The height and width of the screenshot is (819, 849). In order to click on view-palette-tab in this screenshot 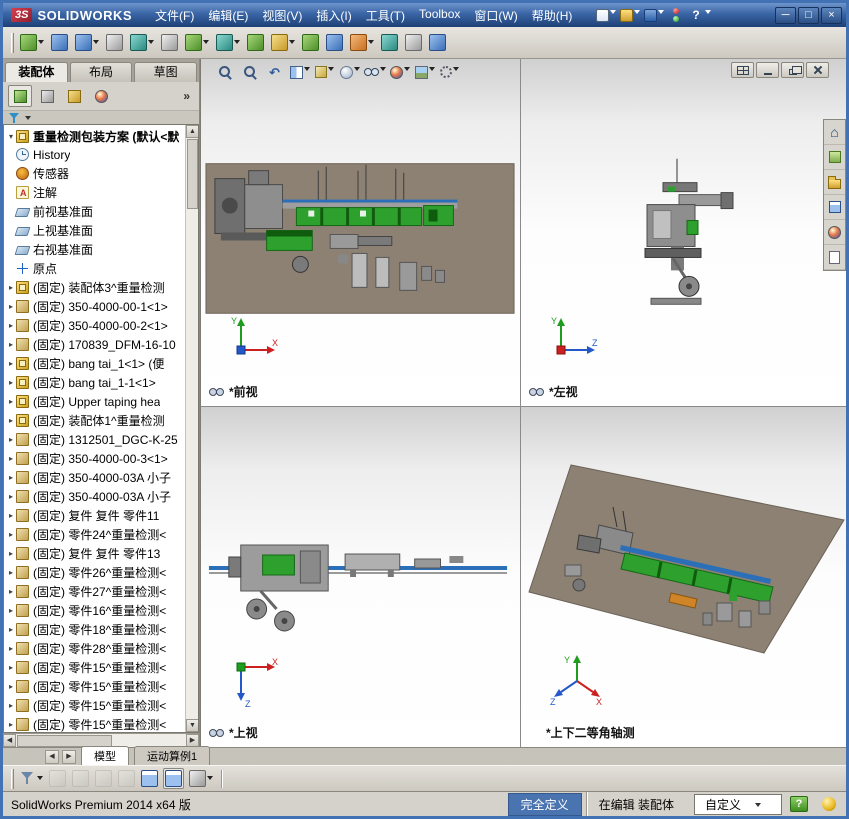, I will do `click(834, 207)`.